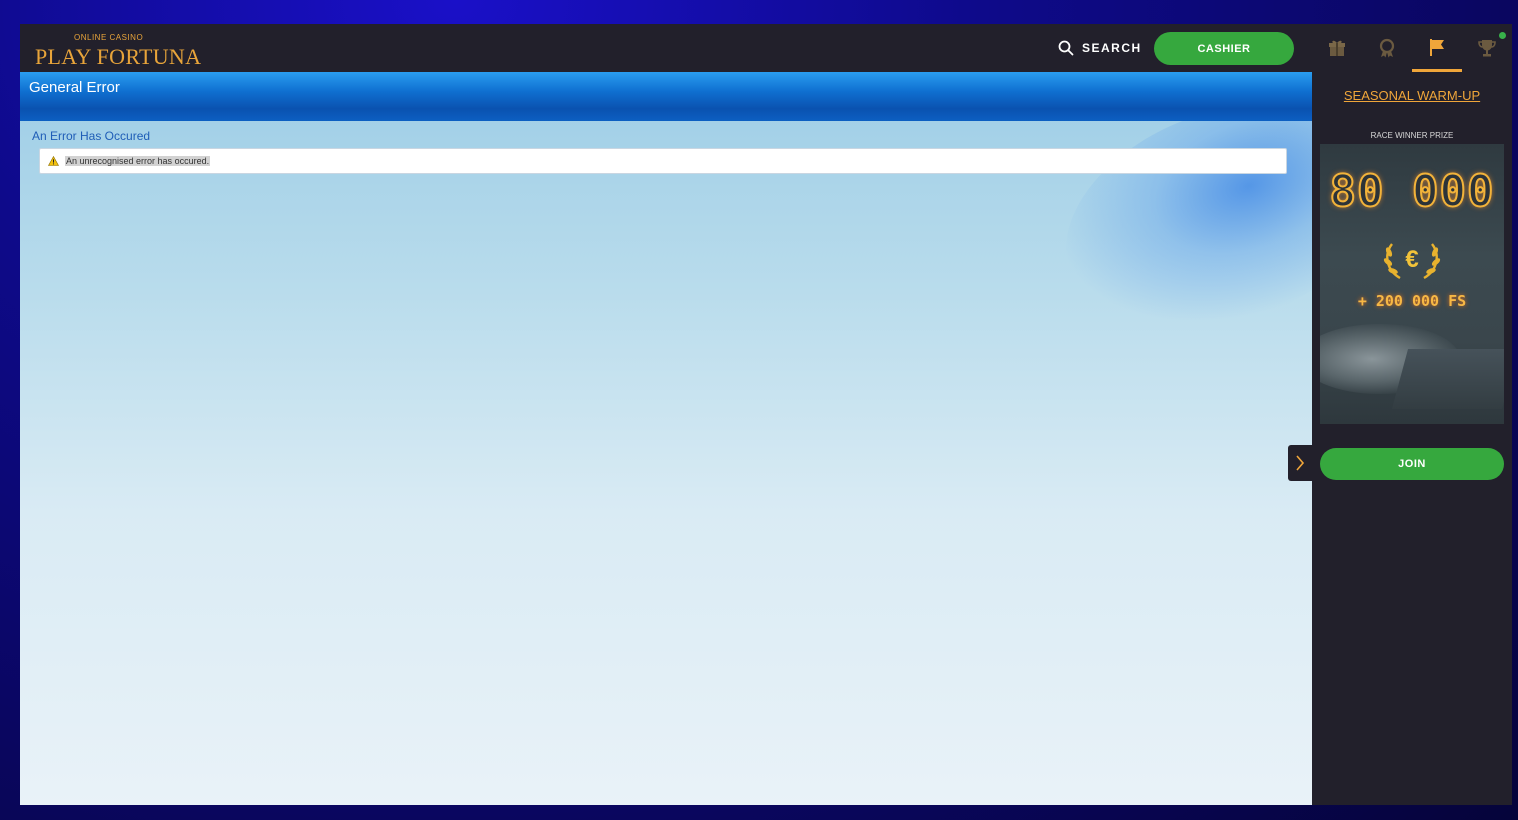  I want to click on chevron-right-icon, so click(1300, 463).